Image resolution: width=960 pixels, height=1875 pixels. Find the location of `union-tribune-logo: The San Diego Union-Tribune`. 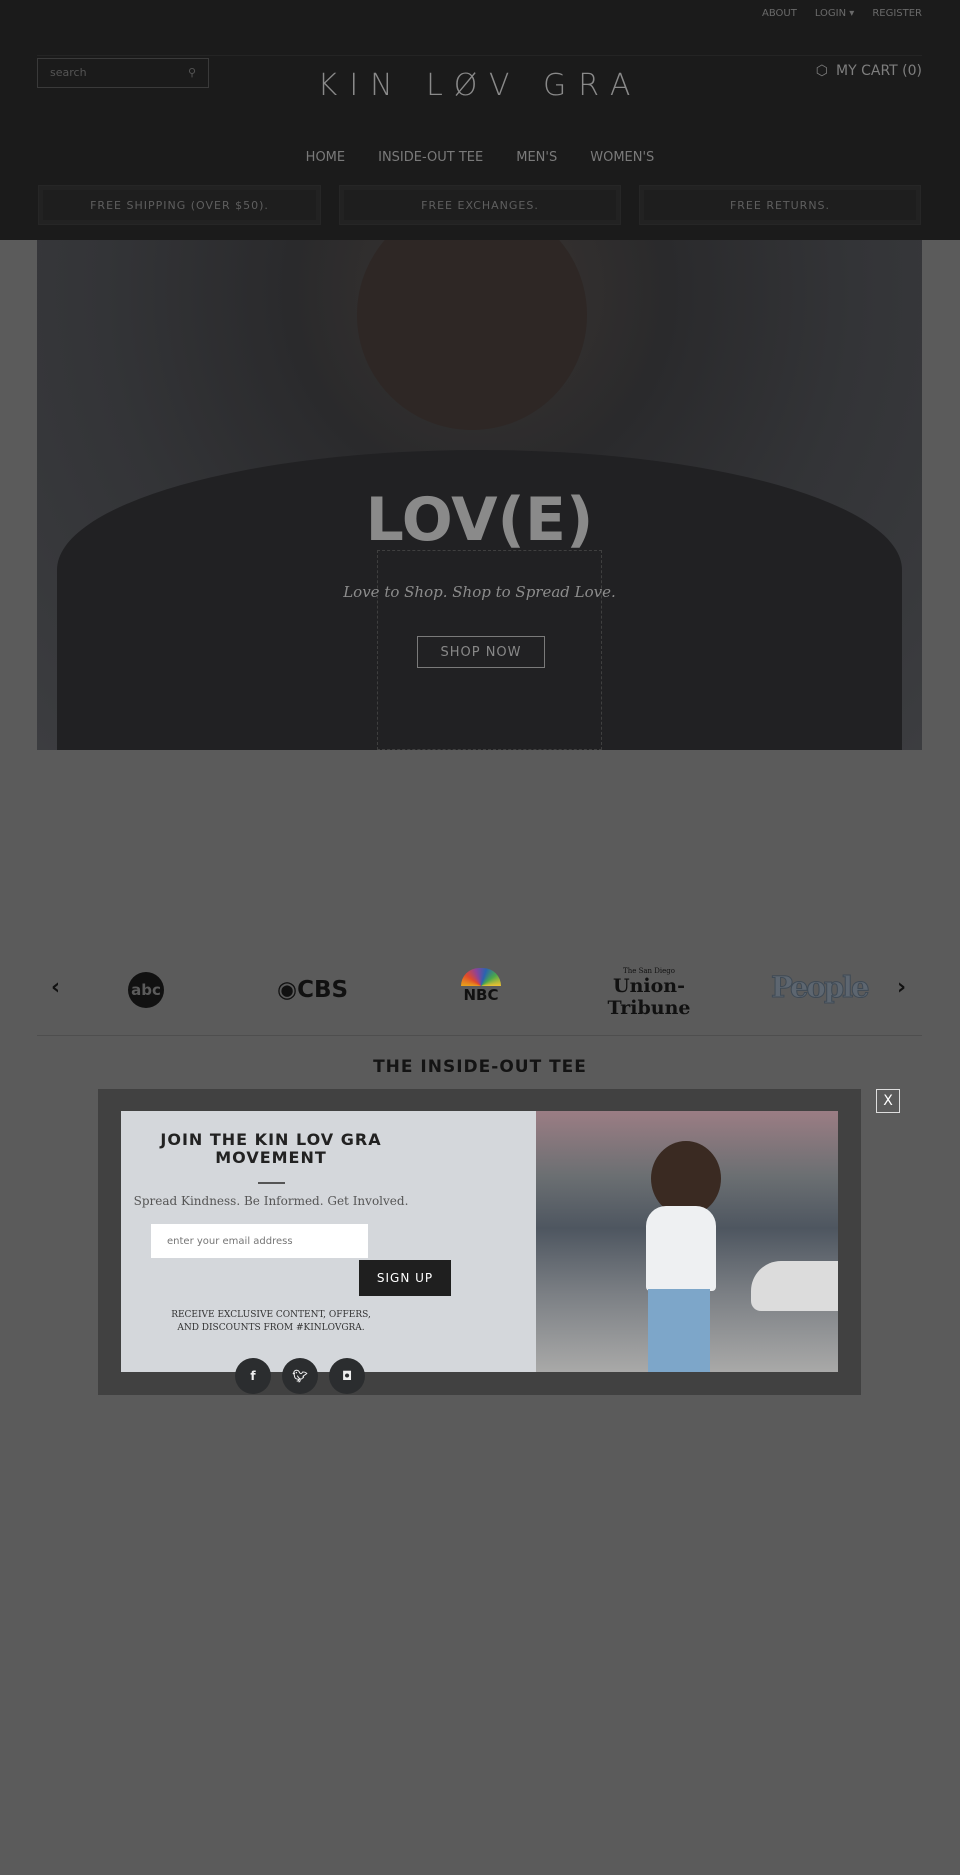

union-tribune-logo: The San Diego Union-Tribune is located at coordinates (649, 993).